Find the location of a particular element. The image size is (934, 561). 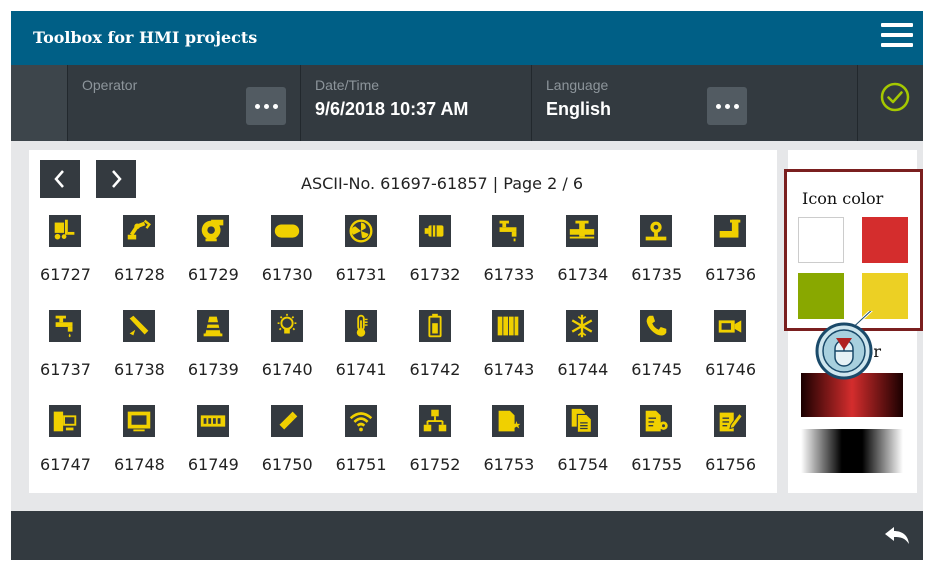

icon-number: 61747 is located at coordinates (65, 464).